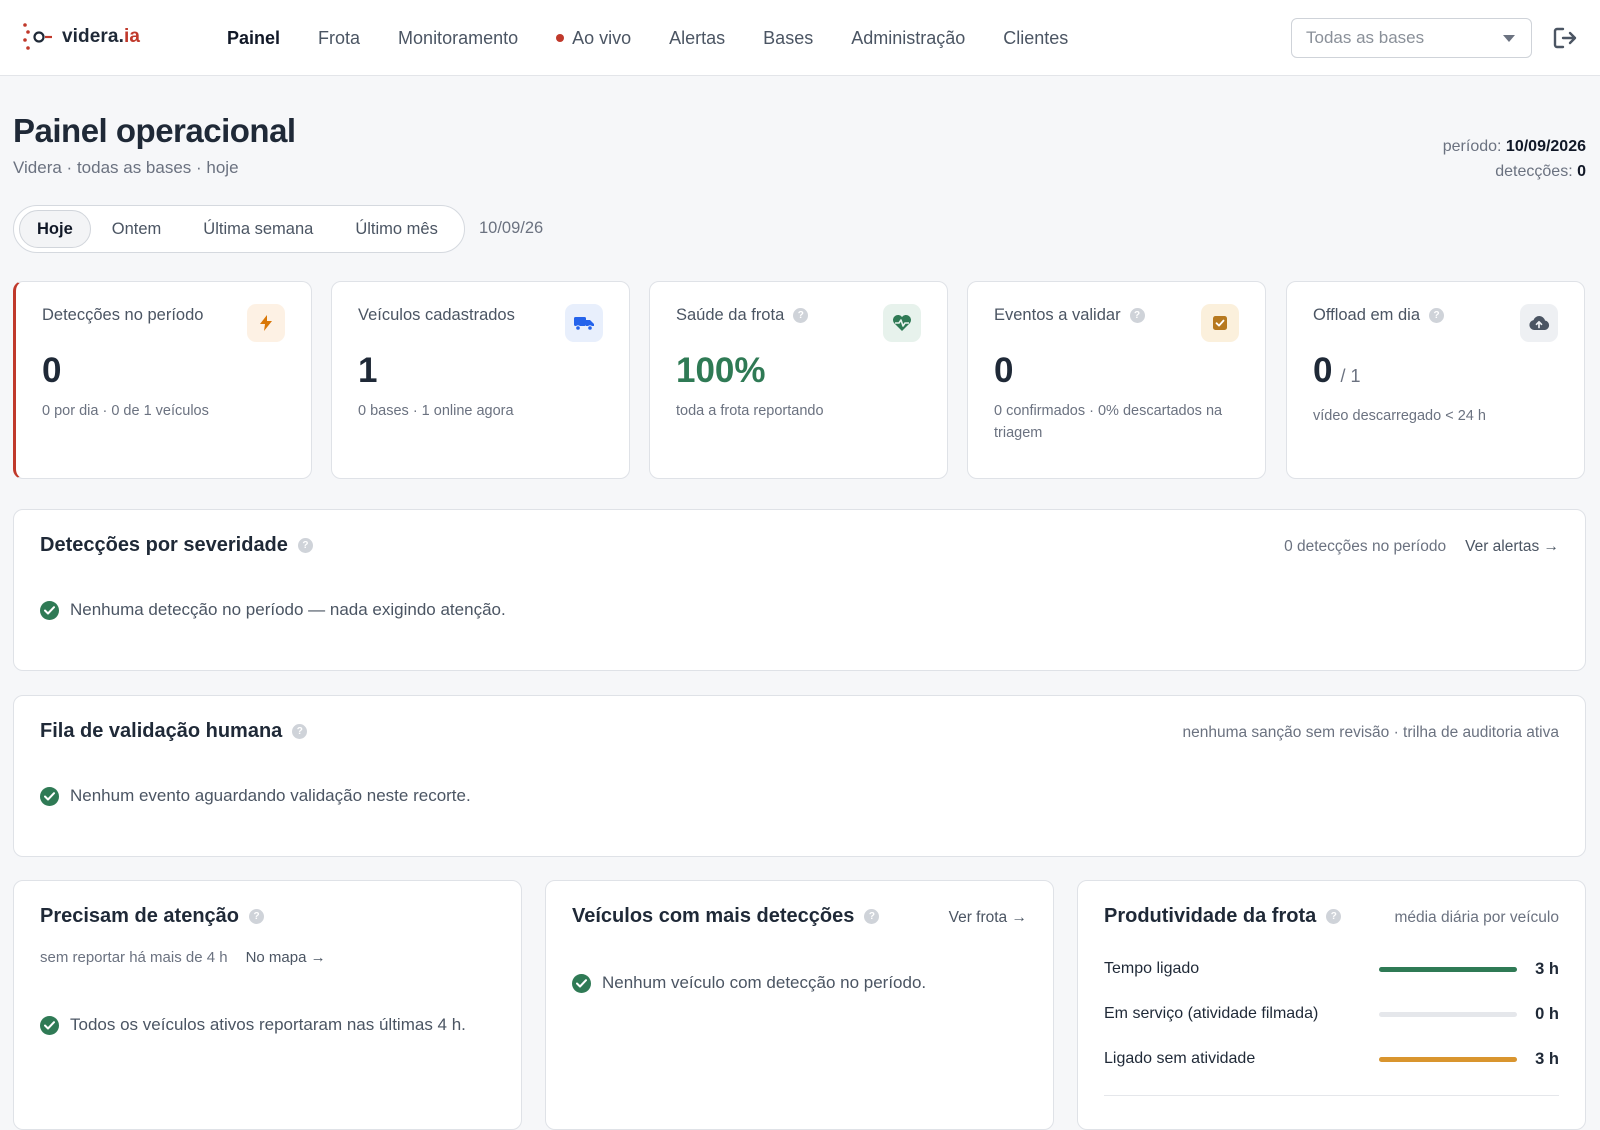 Image resolution: width=1600 pixels, height=1130 pixels. Describe the element at coordinates (1350, 376) in the screenshot. I see `kpi-value-total: / 1` at that location.